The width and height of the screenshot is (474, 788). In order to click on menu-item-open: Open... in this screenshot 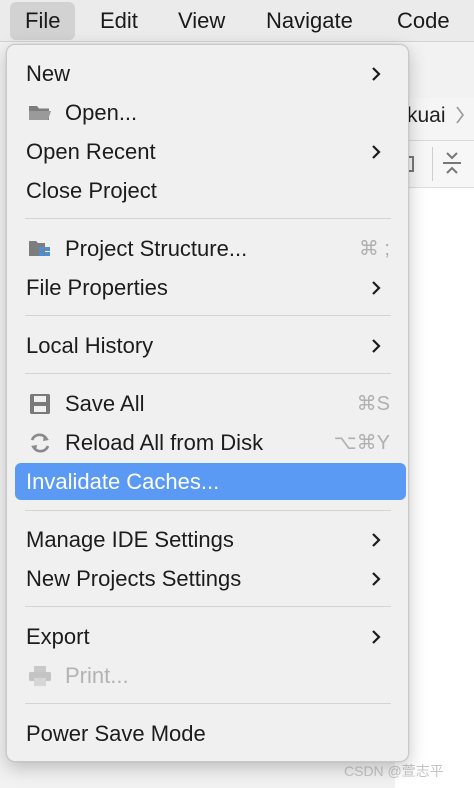, I will do `click(210, 113)`.